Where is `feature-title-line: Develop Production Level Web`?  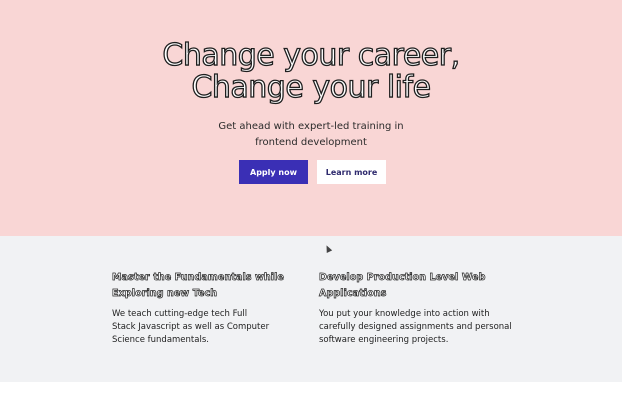
feature-title-line: Develop Production Level Web is located at coordinates (402, 278).